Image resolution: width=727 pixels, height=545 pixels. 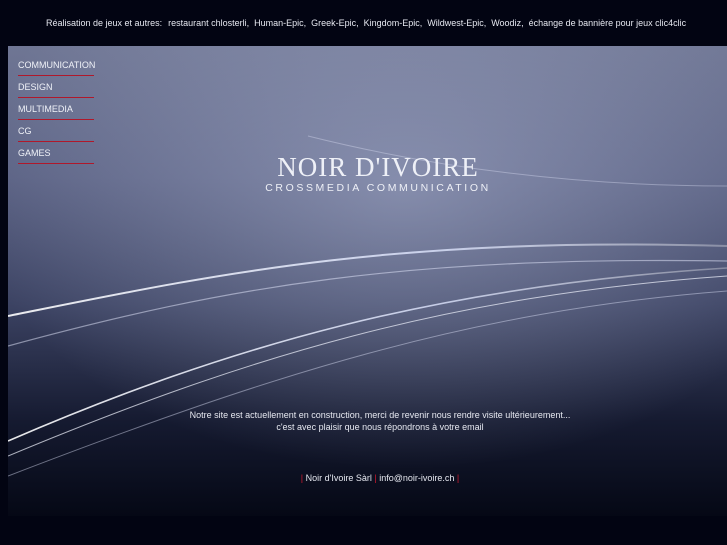 I want to click on main-nav: COMMUNICATION DESIGN MULTIMEDIA CG GAMES, so click(x=56, y=110).